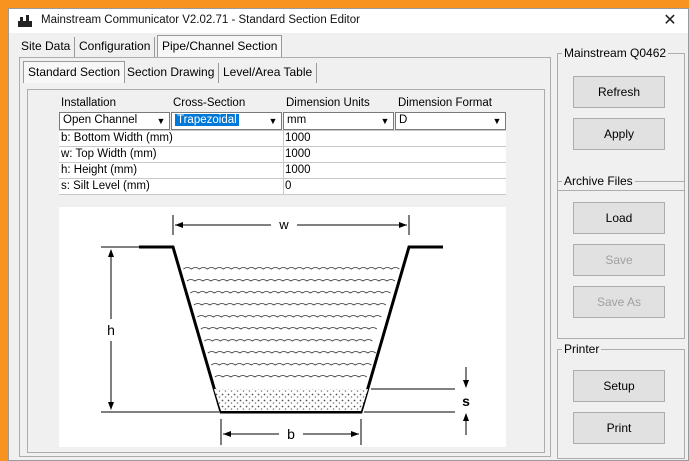  I want to click on dimension-value: 0, so click(288, 186).